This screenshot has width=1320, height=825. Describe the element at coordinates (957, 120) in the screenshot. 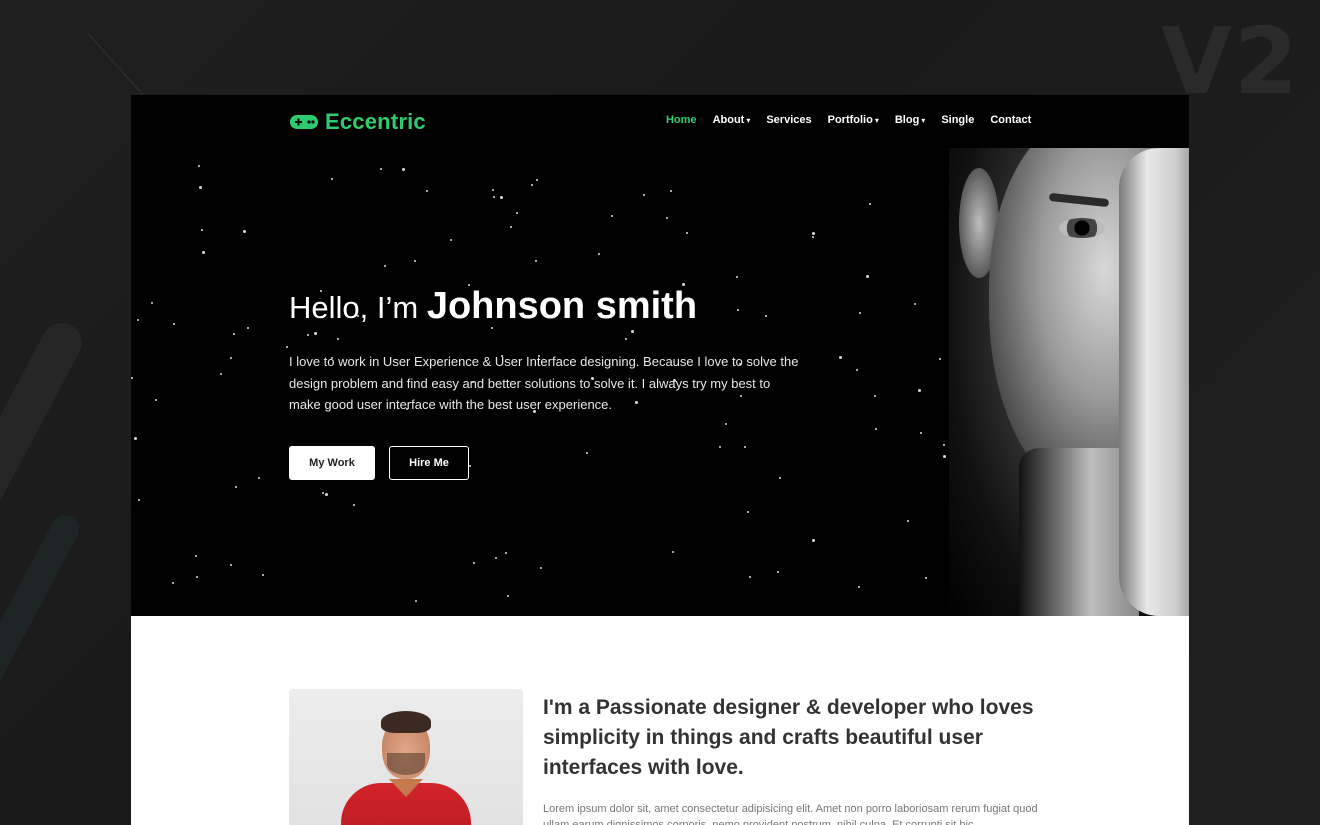

I see `nav-item-single: Single` at that location.